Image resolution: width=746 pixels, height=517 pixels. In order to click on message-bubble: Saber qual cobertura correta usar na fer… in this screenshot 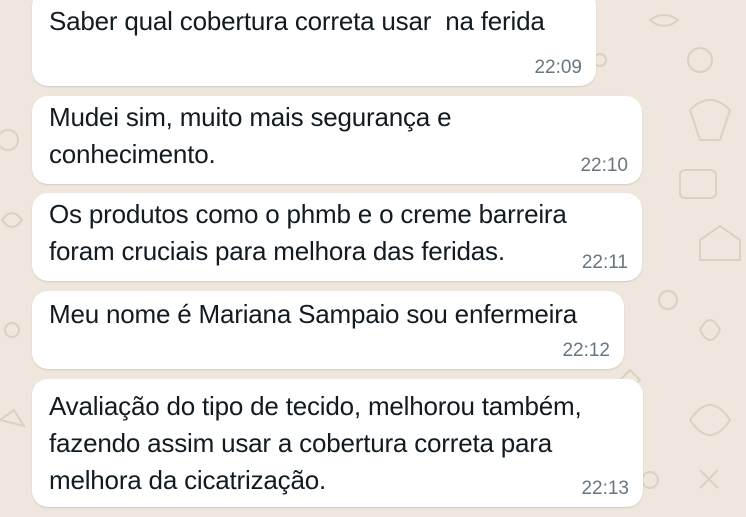, I will do `click(314, 43)`.